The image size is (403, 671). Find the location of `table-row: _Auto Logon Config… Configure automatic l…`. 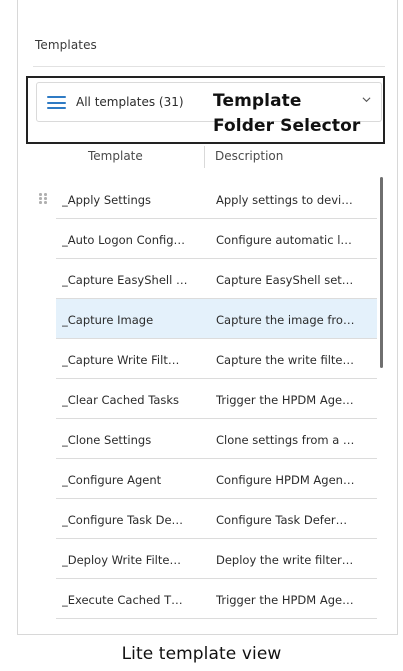

table-row: _Auto Logon Config… Configure automatic l… is located at coordinates (216, 239).